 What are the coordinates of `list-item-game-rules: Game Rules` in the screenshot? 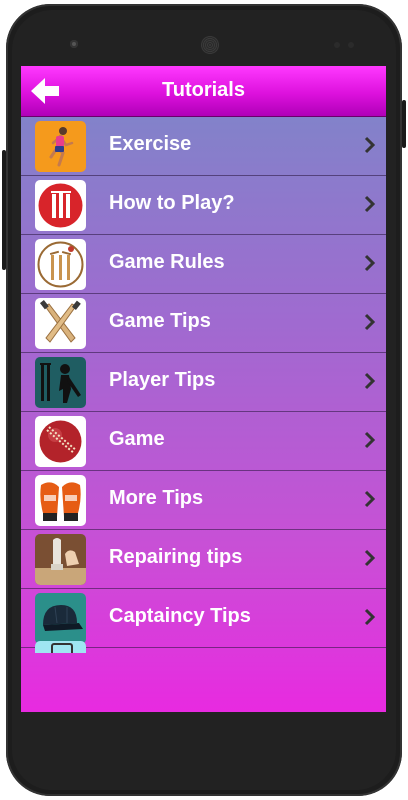 It's located at (203, 264).